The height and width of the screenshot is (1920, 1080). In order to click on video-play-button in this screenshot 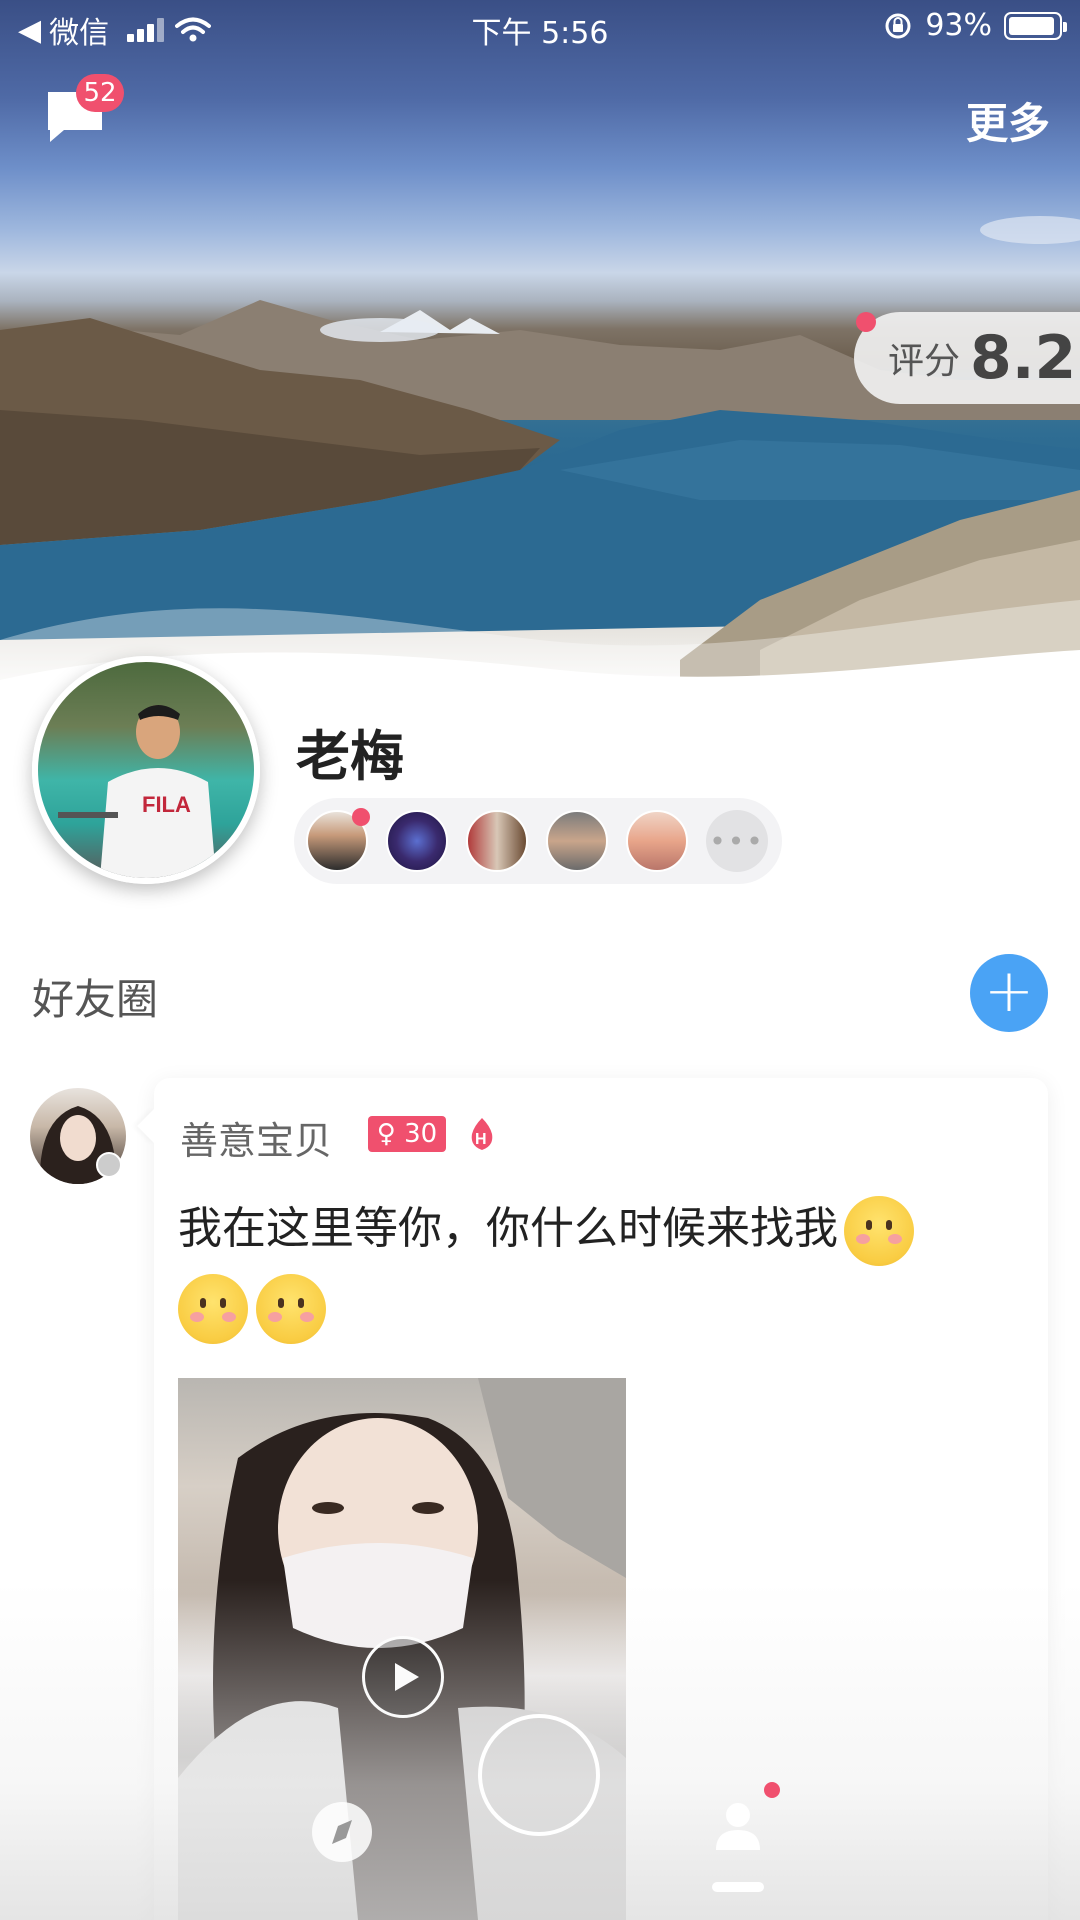, I will do `click(403, 1677)`.